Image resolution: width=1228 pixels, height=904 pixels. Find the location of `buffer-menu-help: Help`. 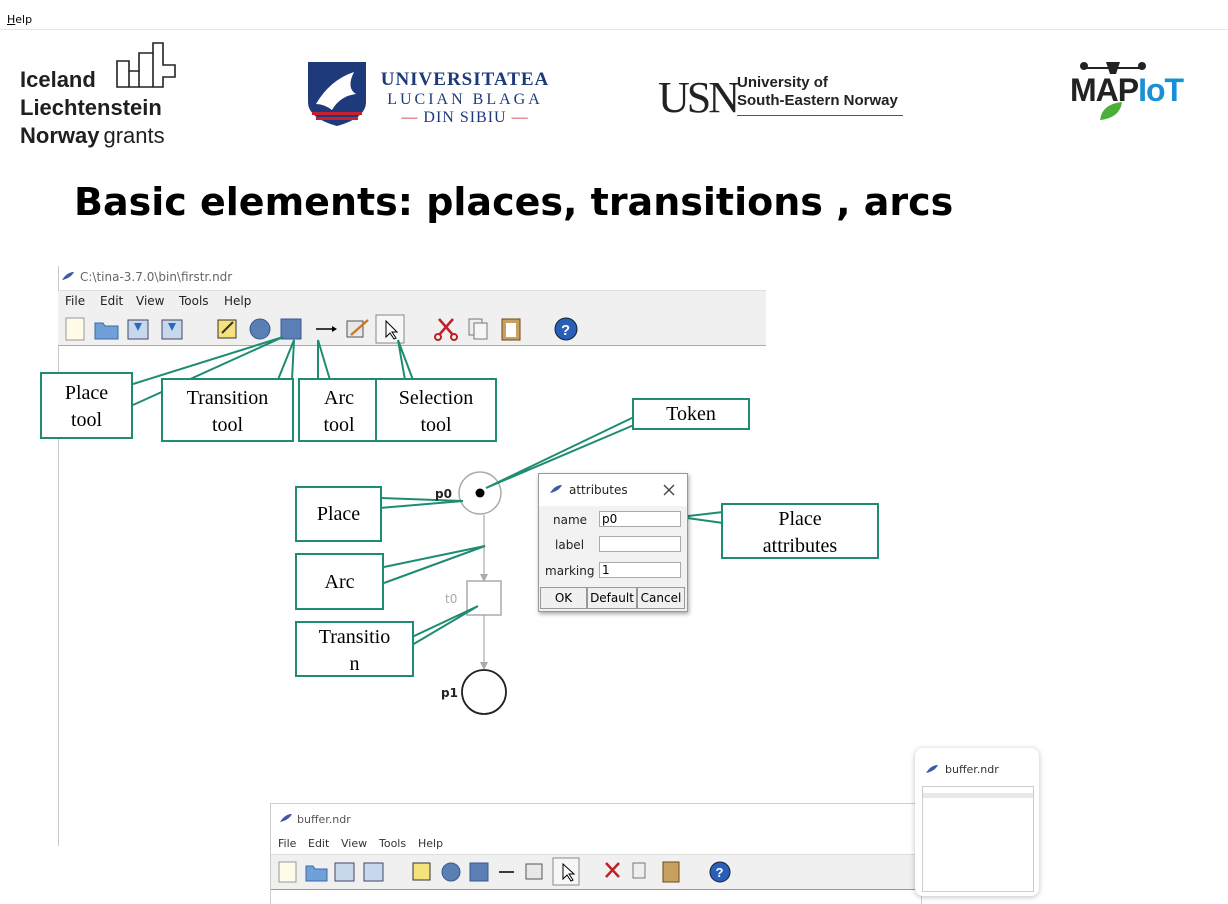

buffer-menu-help: Help is located at coordinates (430, 843).